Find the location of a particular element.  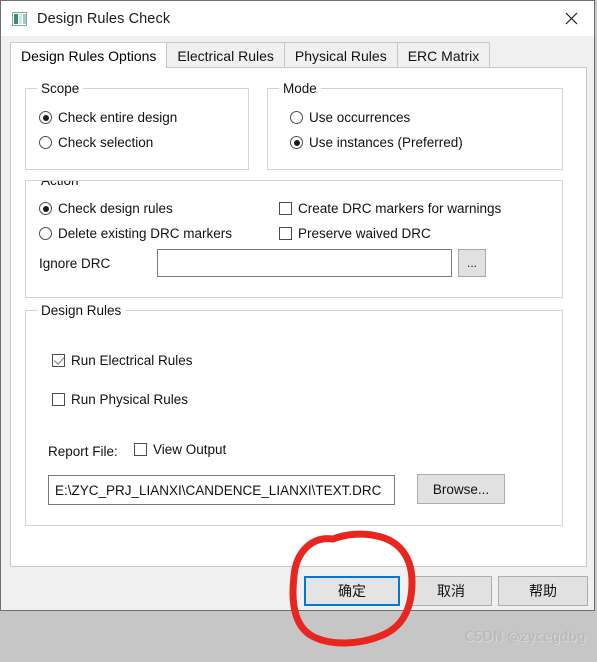

help-button: 帮助 is located at coordinates (543, 591).